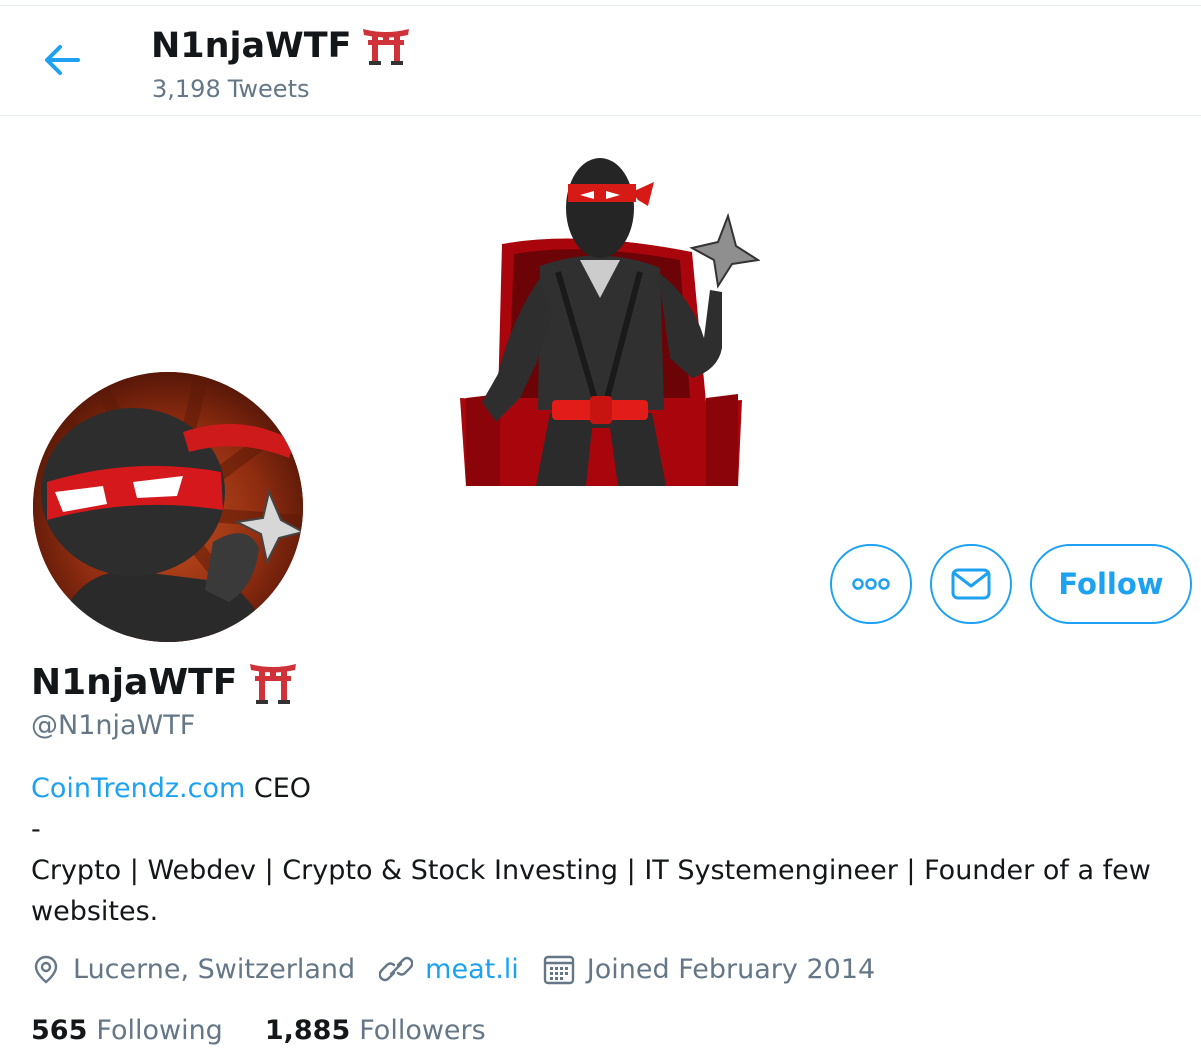 Image resolution: width=1201 pixels, height=1064 pixels. What do you see at coordinates (596, 788) in the screenshot?
I see `bio-first-line: CoinTrendz.com CEO` at bounding box center [596, 788].